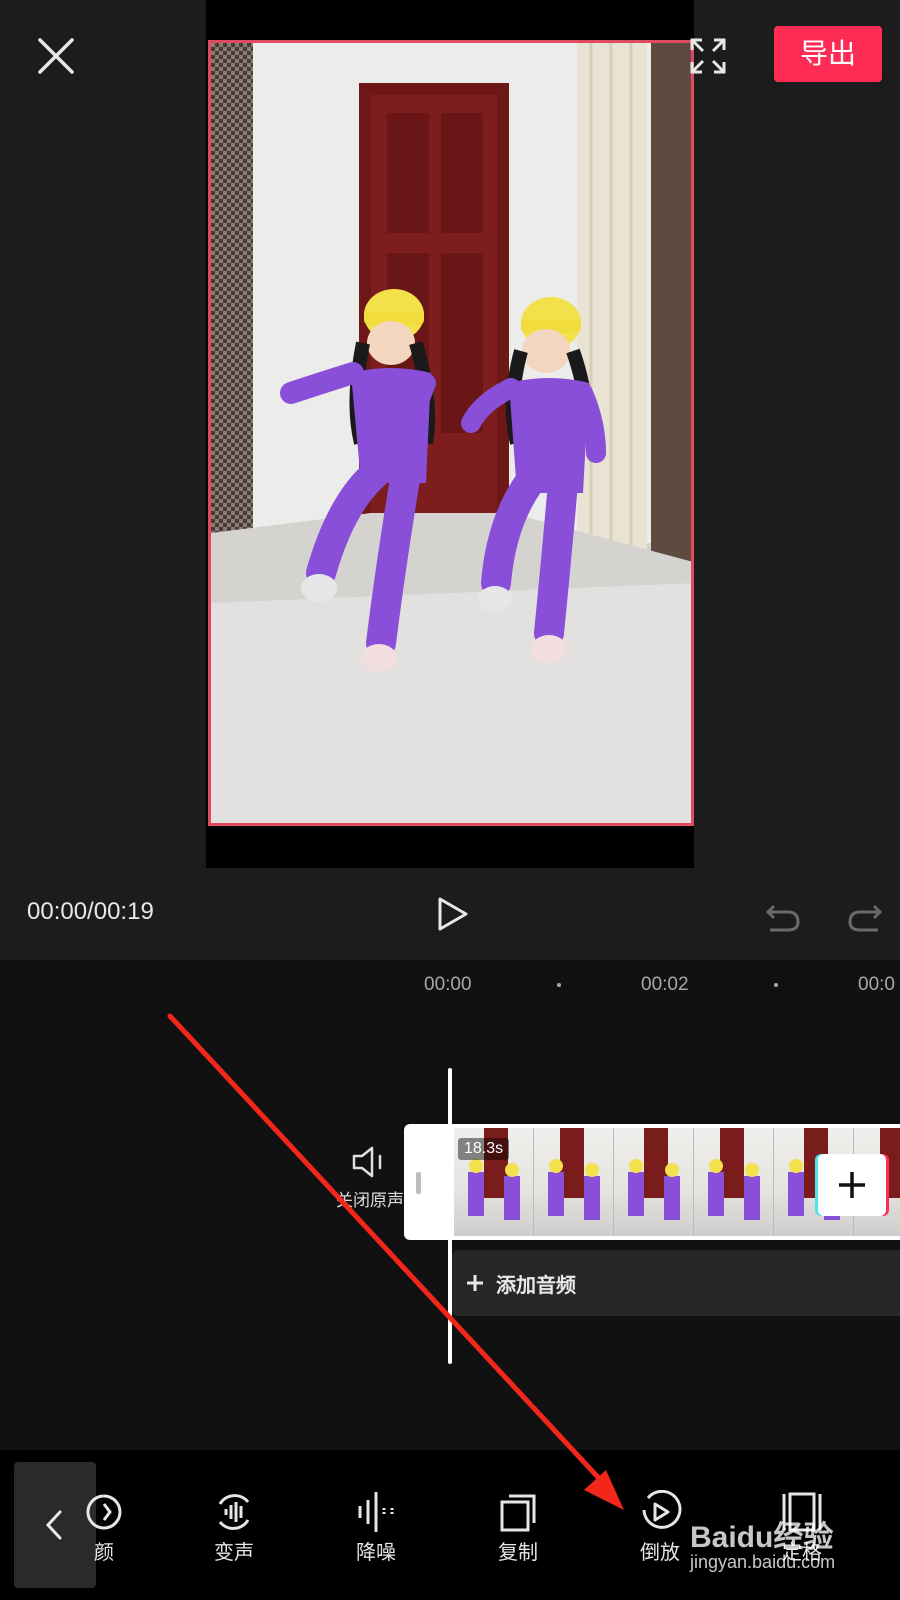  I want to click on playback-bar: 00:00/00:19, so click(450, 915).